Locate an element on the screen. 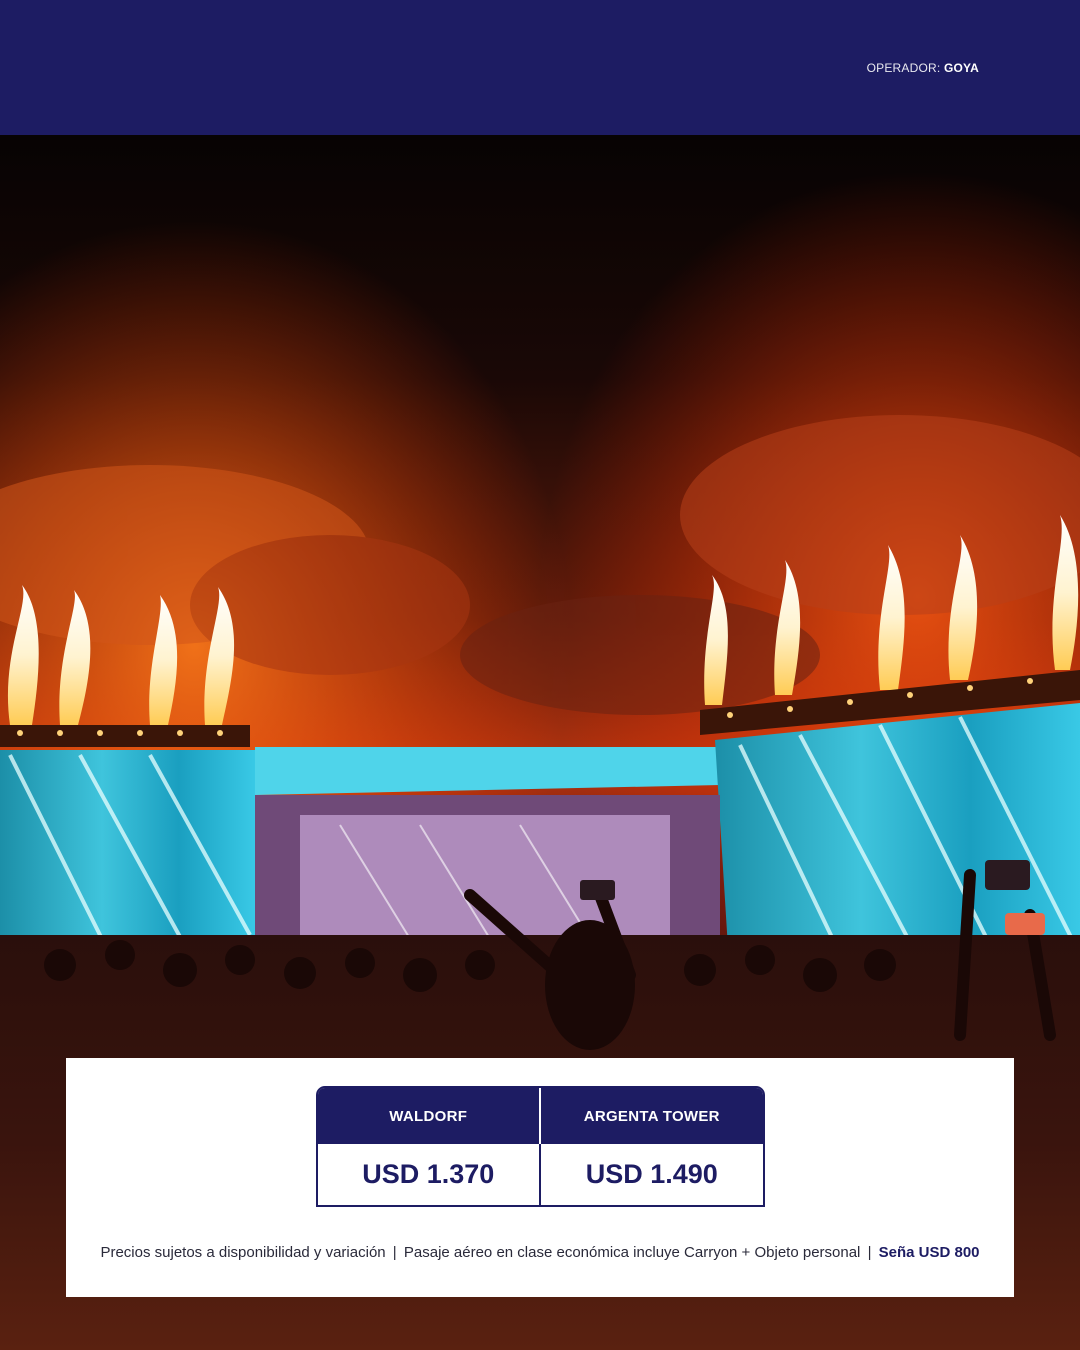 The width and height of the screenshot is (1080, 1350). operator-credit: OPERADOR: GOYA is located at coordinates (923, 68).